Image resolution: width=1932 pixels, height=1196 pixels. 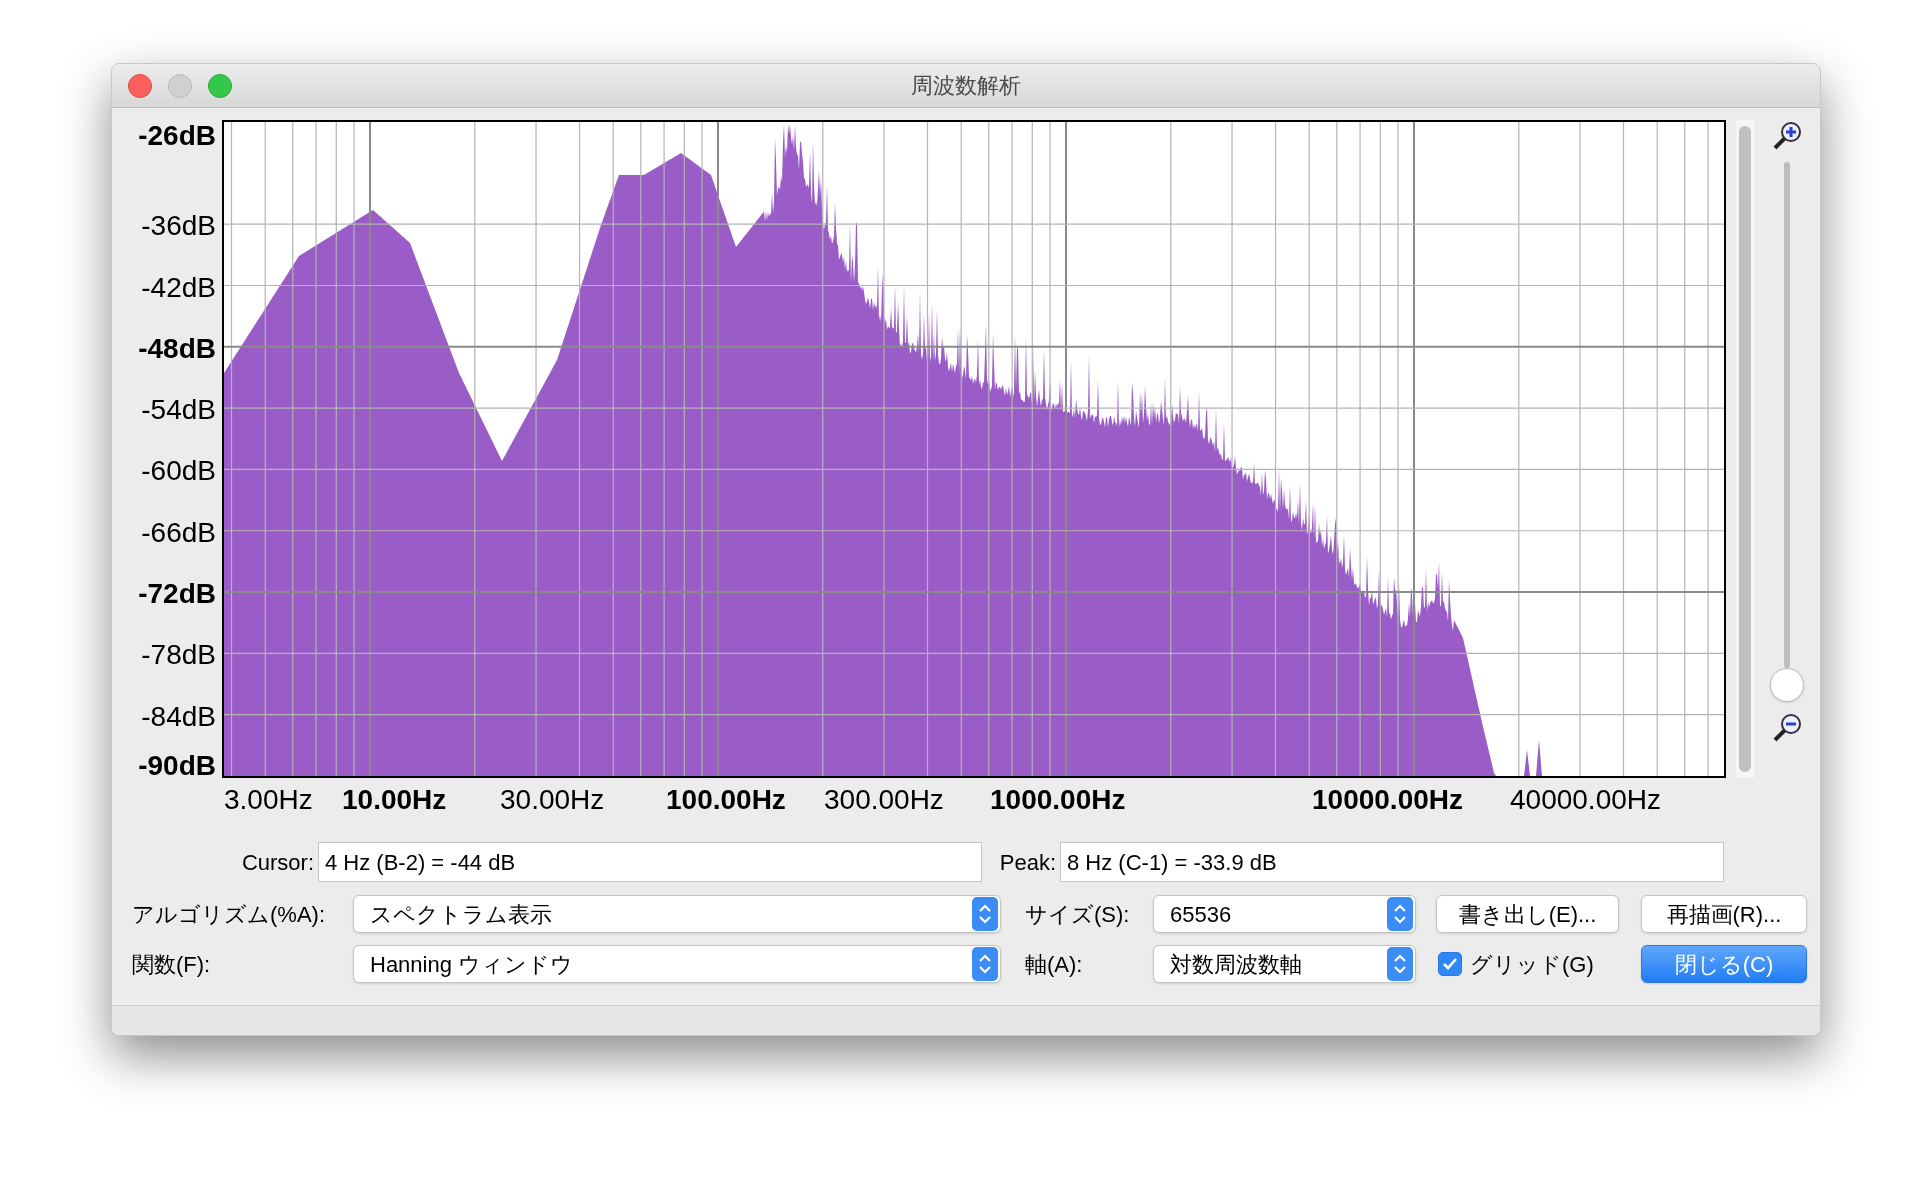 What do you see at coordinates (884, 800) in the screenshot?
I see `x-axis-label: 300.00Hz` at bounding box center [884, 800].